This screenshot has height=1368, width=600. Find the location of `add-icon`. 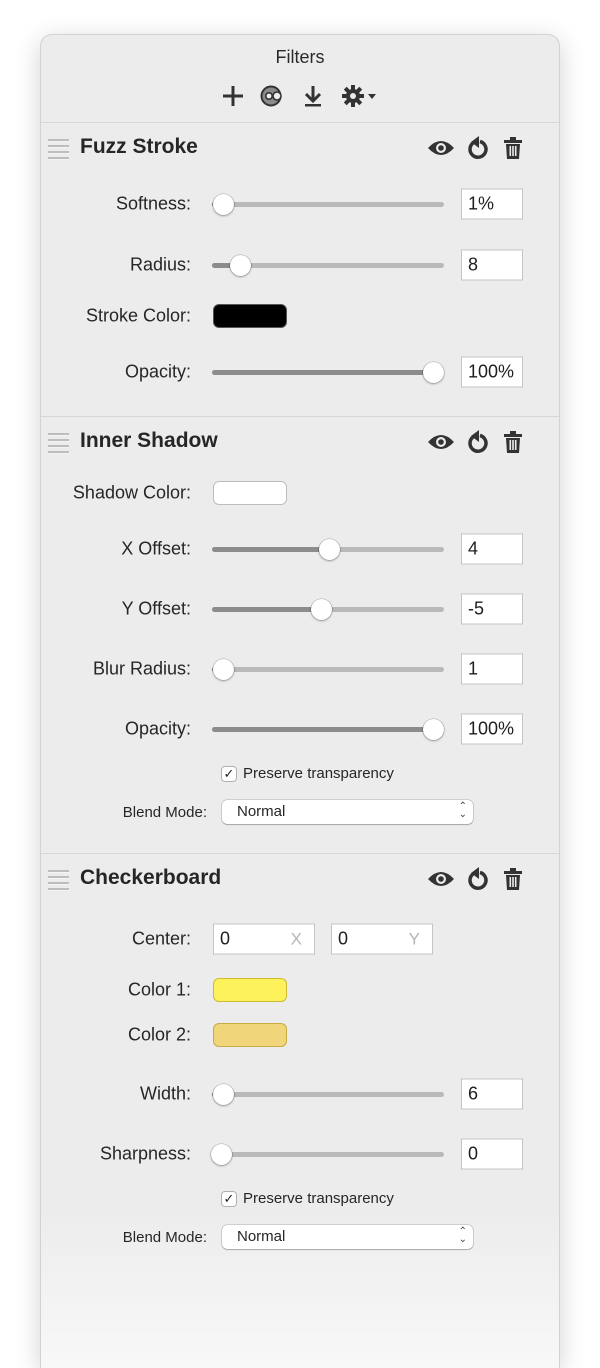

add-icon is located at coordinates (233, 96).